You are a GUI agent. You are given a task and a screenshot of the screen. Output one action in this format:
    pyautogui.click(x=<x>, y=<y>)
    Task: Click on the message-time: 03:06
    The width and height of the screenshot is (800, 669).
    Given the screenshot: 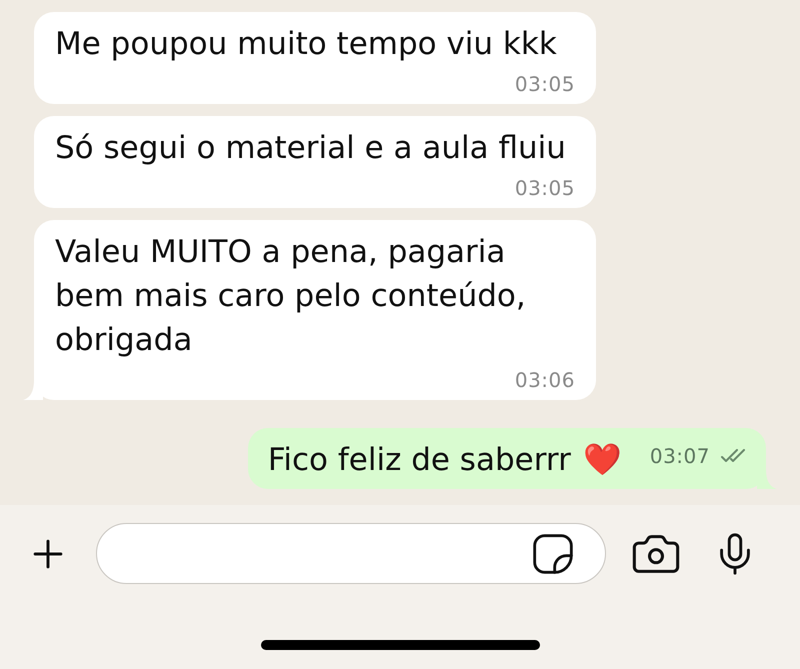 What is the action you would take?
    pyautogui.click(x=544, y=380)
    